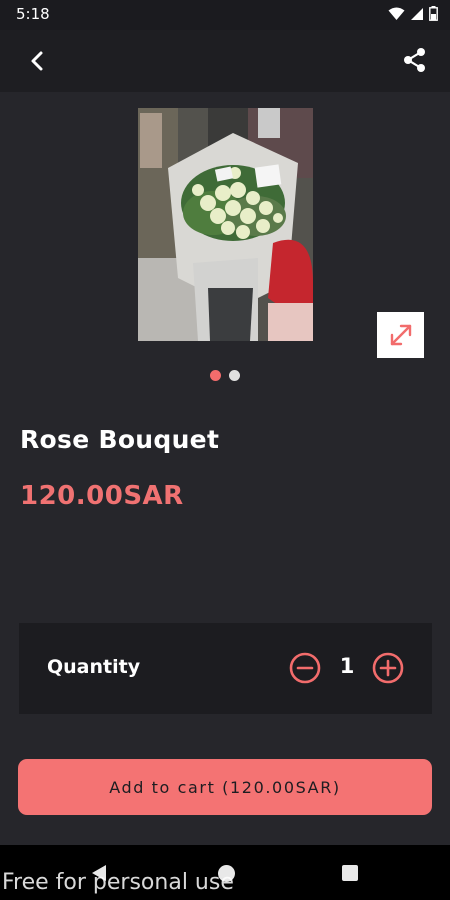 This screenshot has height=900, width=450. I want to click on product-title: Rose Bouquet, so click(120, 439).